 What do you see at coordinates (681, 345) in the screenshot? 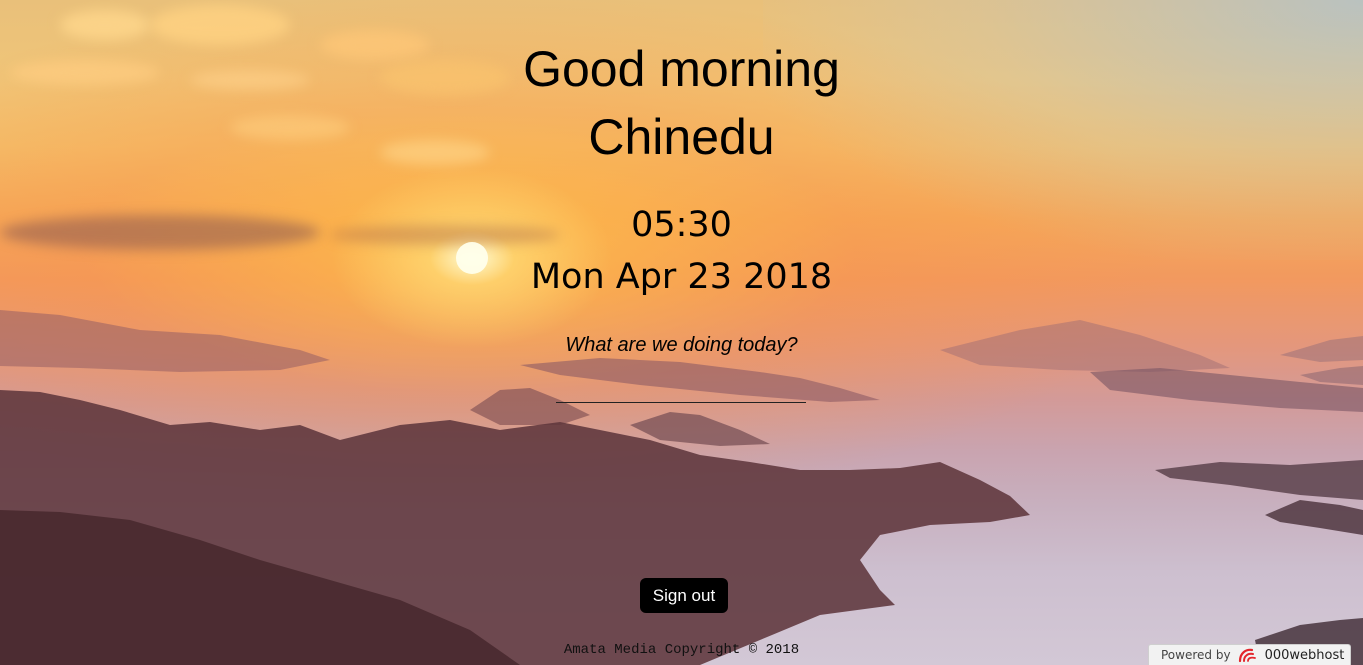
I see `focus-prompt: What are we doing today?` at bounding box center [681, 345].